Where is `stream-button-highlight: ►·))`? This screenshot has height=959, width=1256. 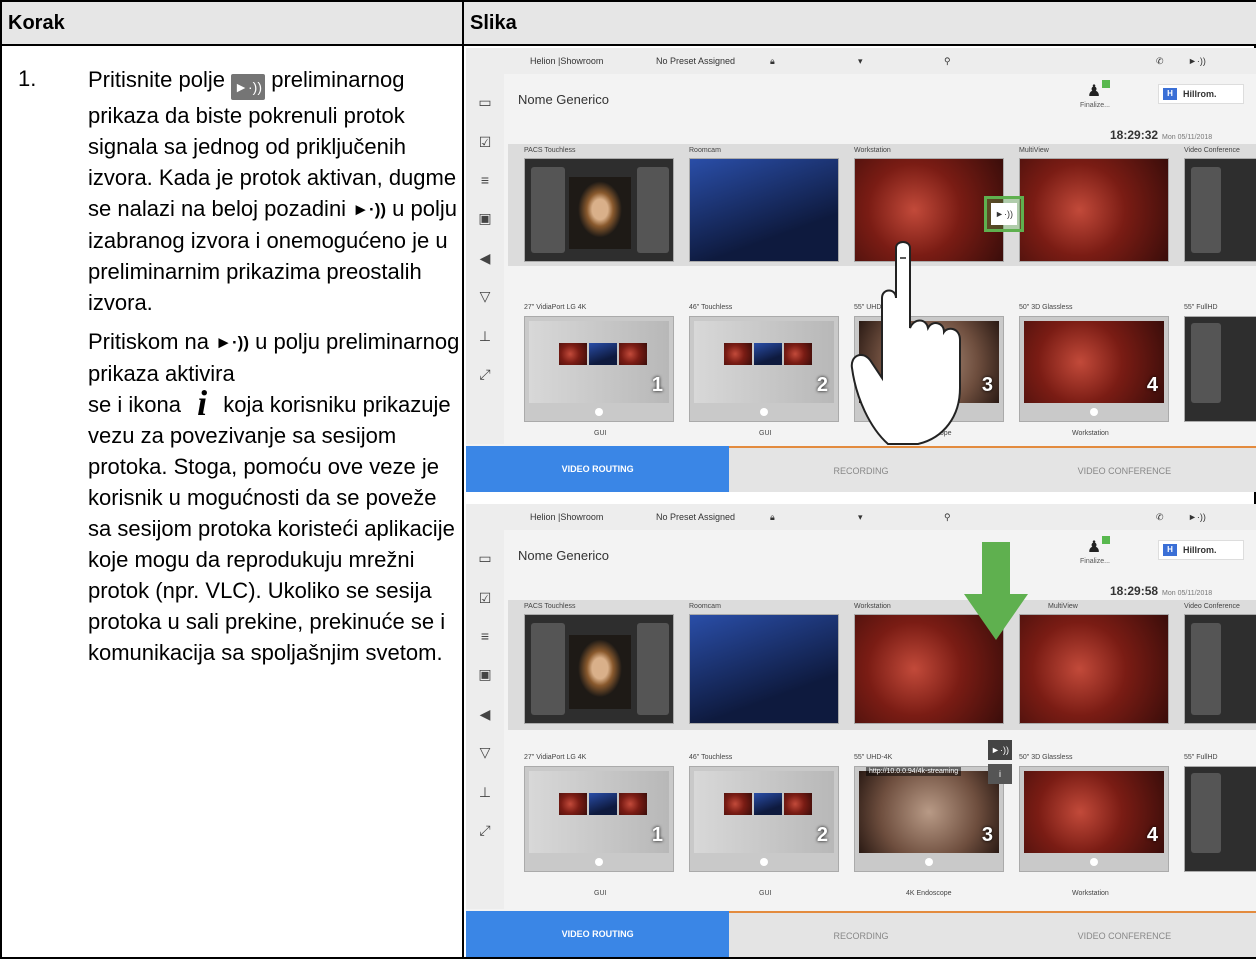 stream-button-highlight: ►·)) is located at coordinates (1004, 214).